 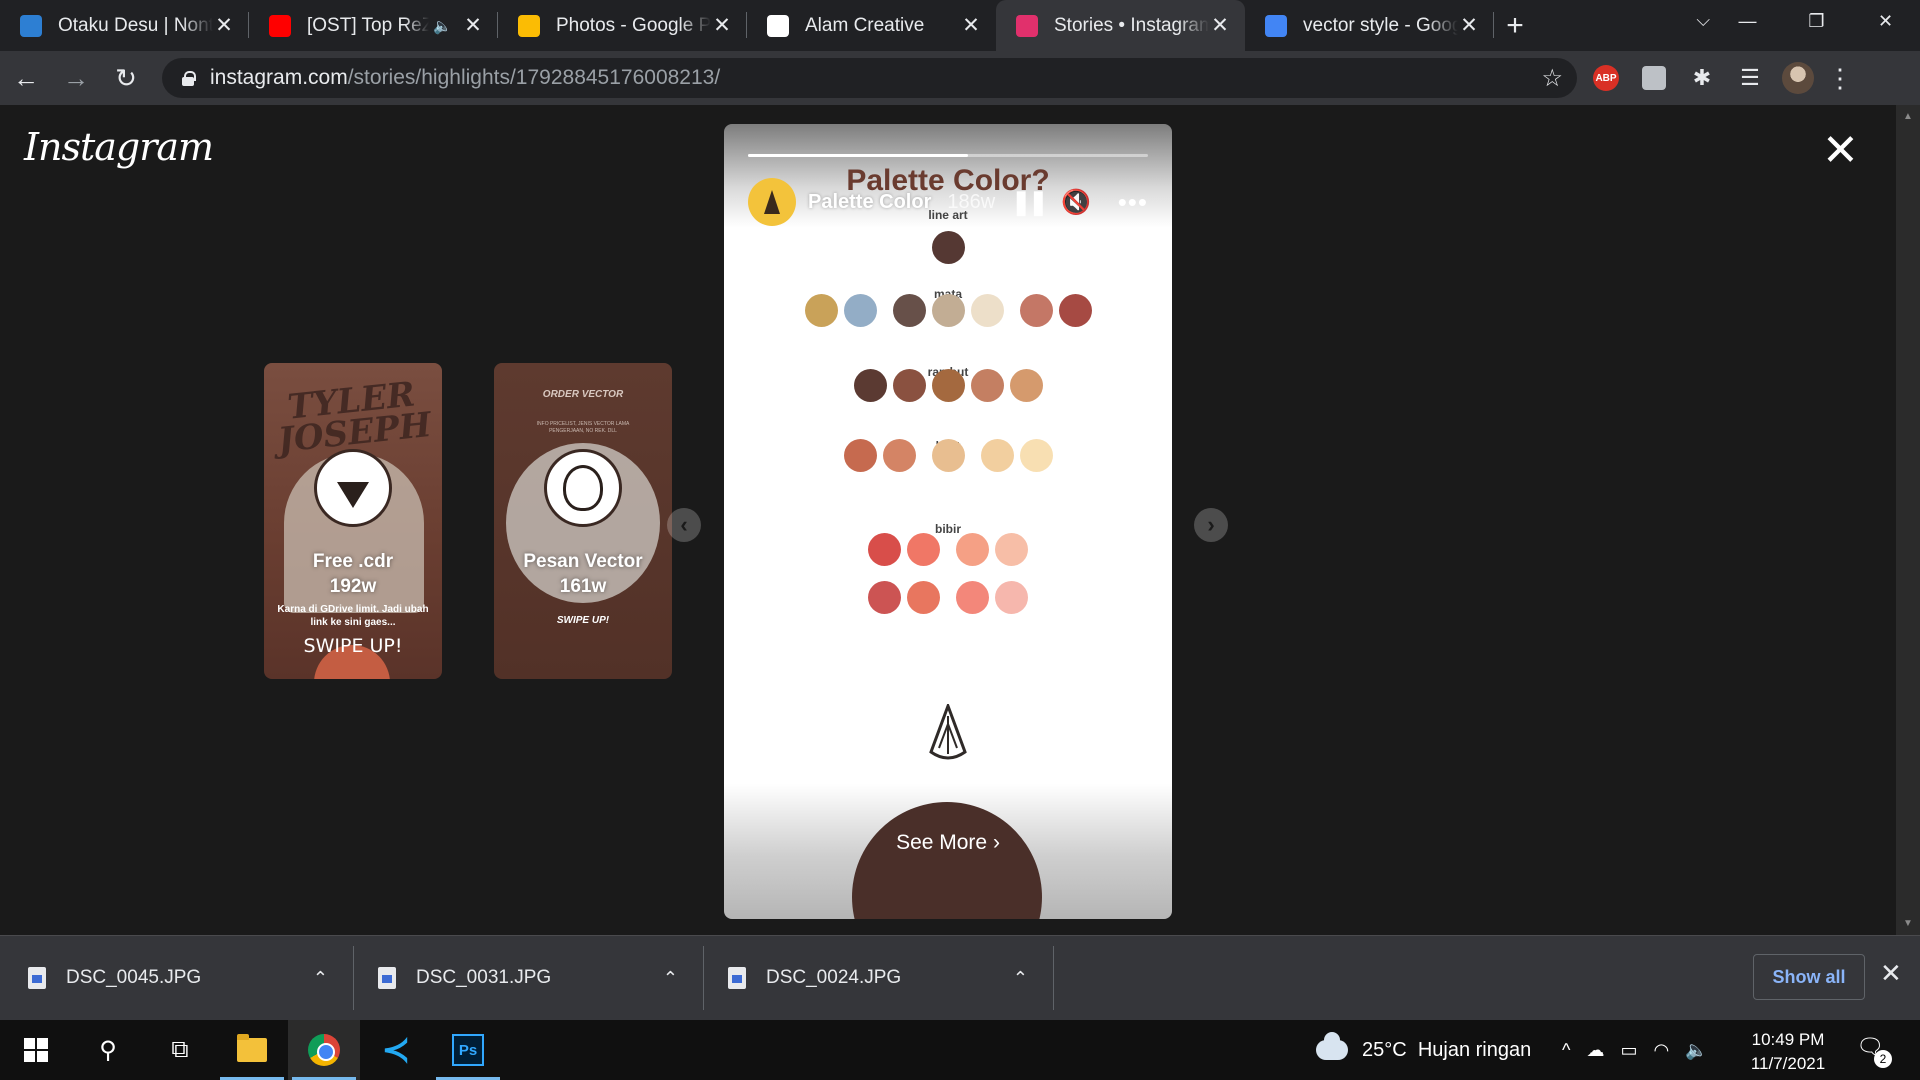 I want to click on notifications-button: 🗨 2, so click(x=1874, y=1051).